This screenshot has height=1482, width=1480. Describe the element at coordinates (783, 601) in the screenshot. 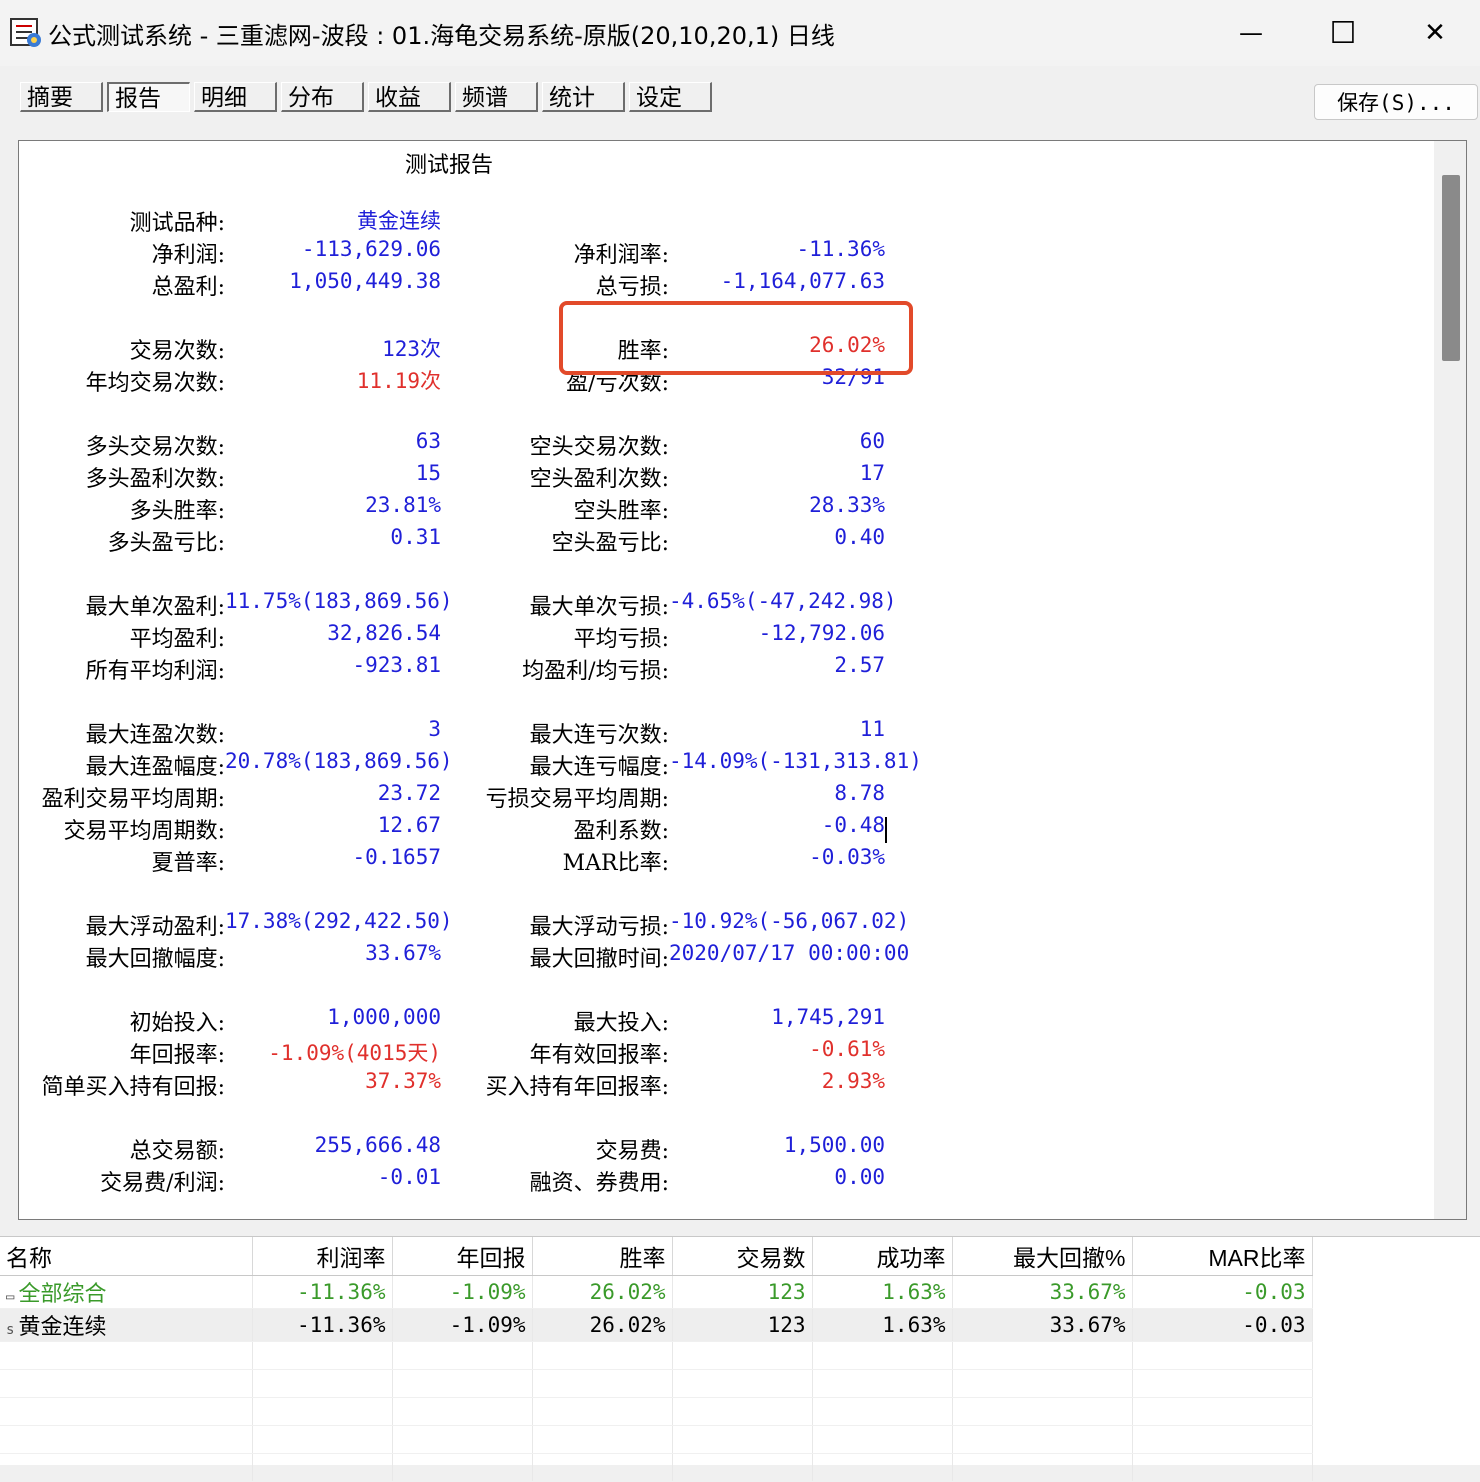

I see `metric-value: -4.65%(-47,242.98)` at that location.